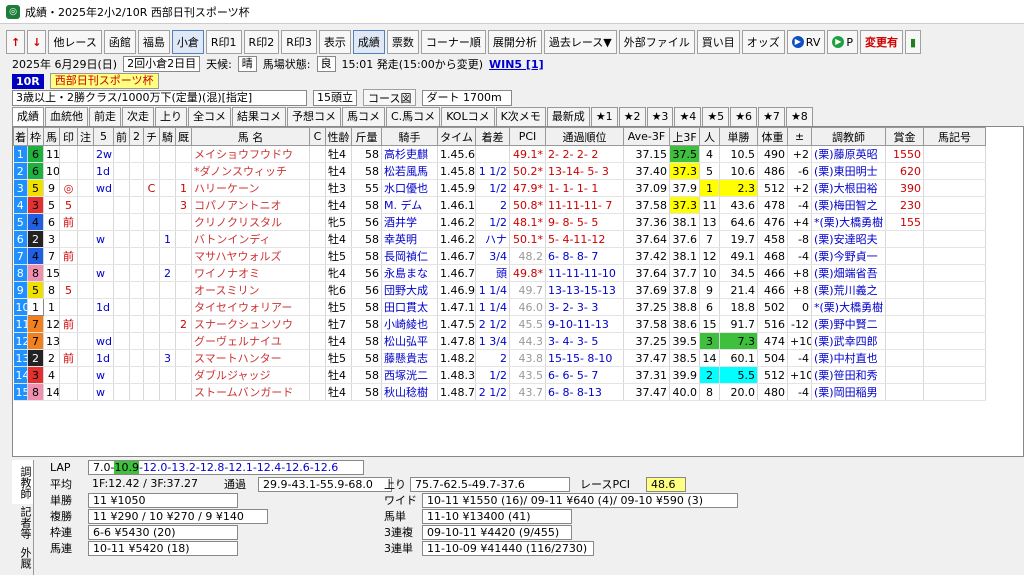 The width and height of the screenshot is (1024, 575). What do you see at coordinates (771, 116) in the screenshot?
I see `tab-19: ★7` at bounding box center [771, 116].